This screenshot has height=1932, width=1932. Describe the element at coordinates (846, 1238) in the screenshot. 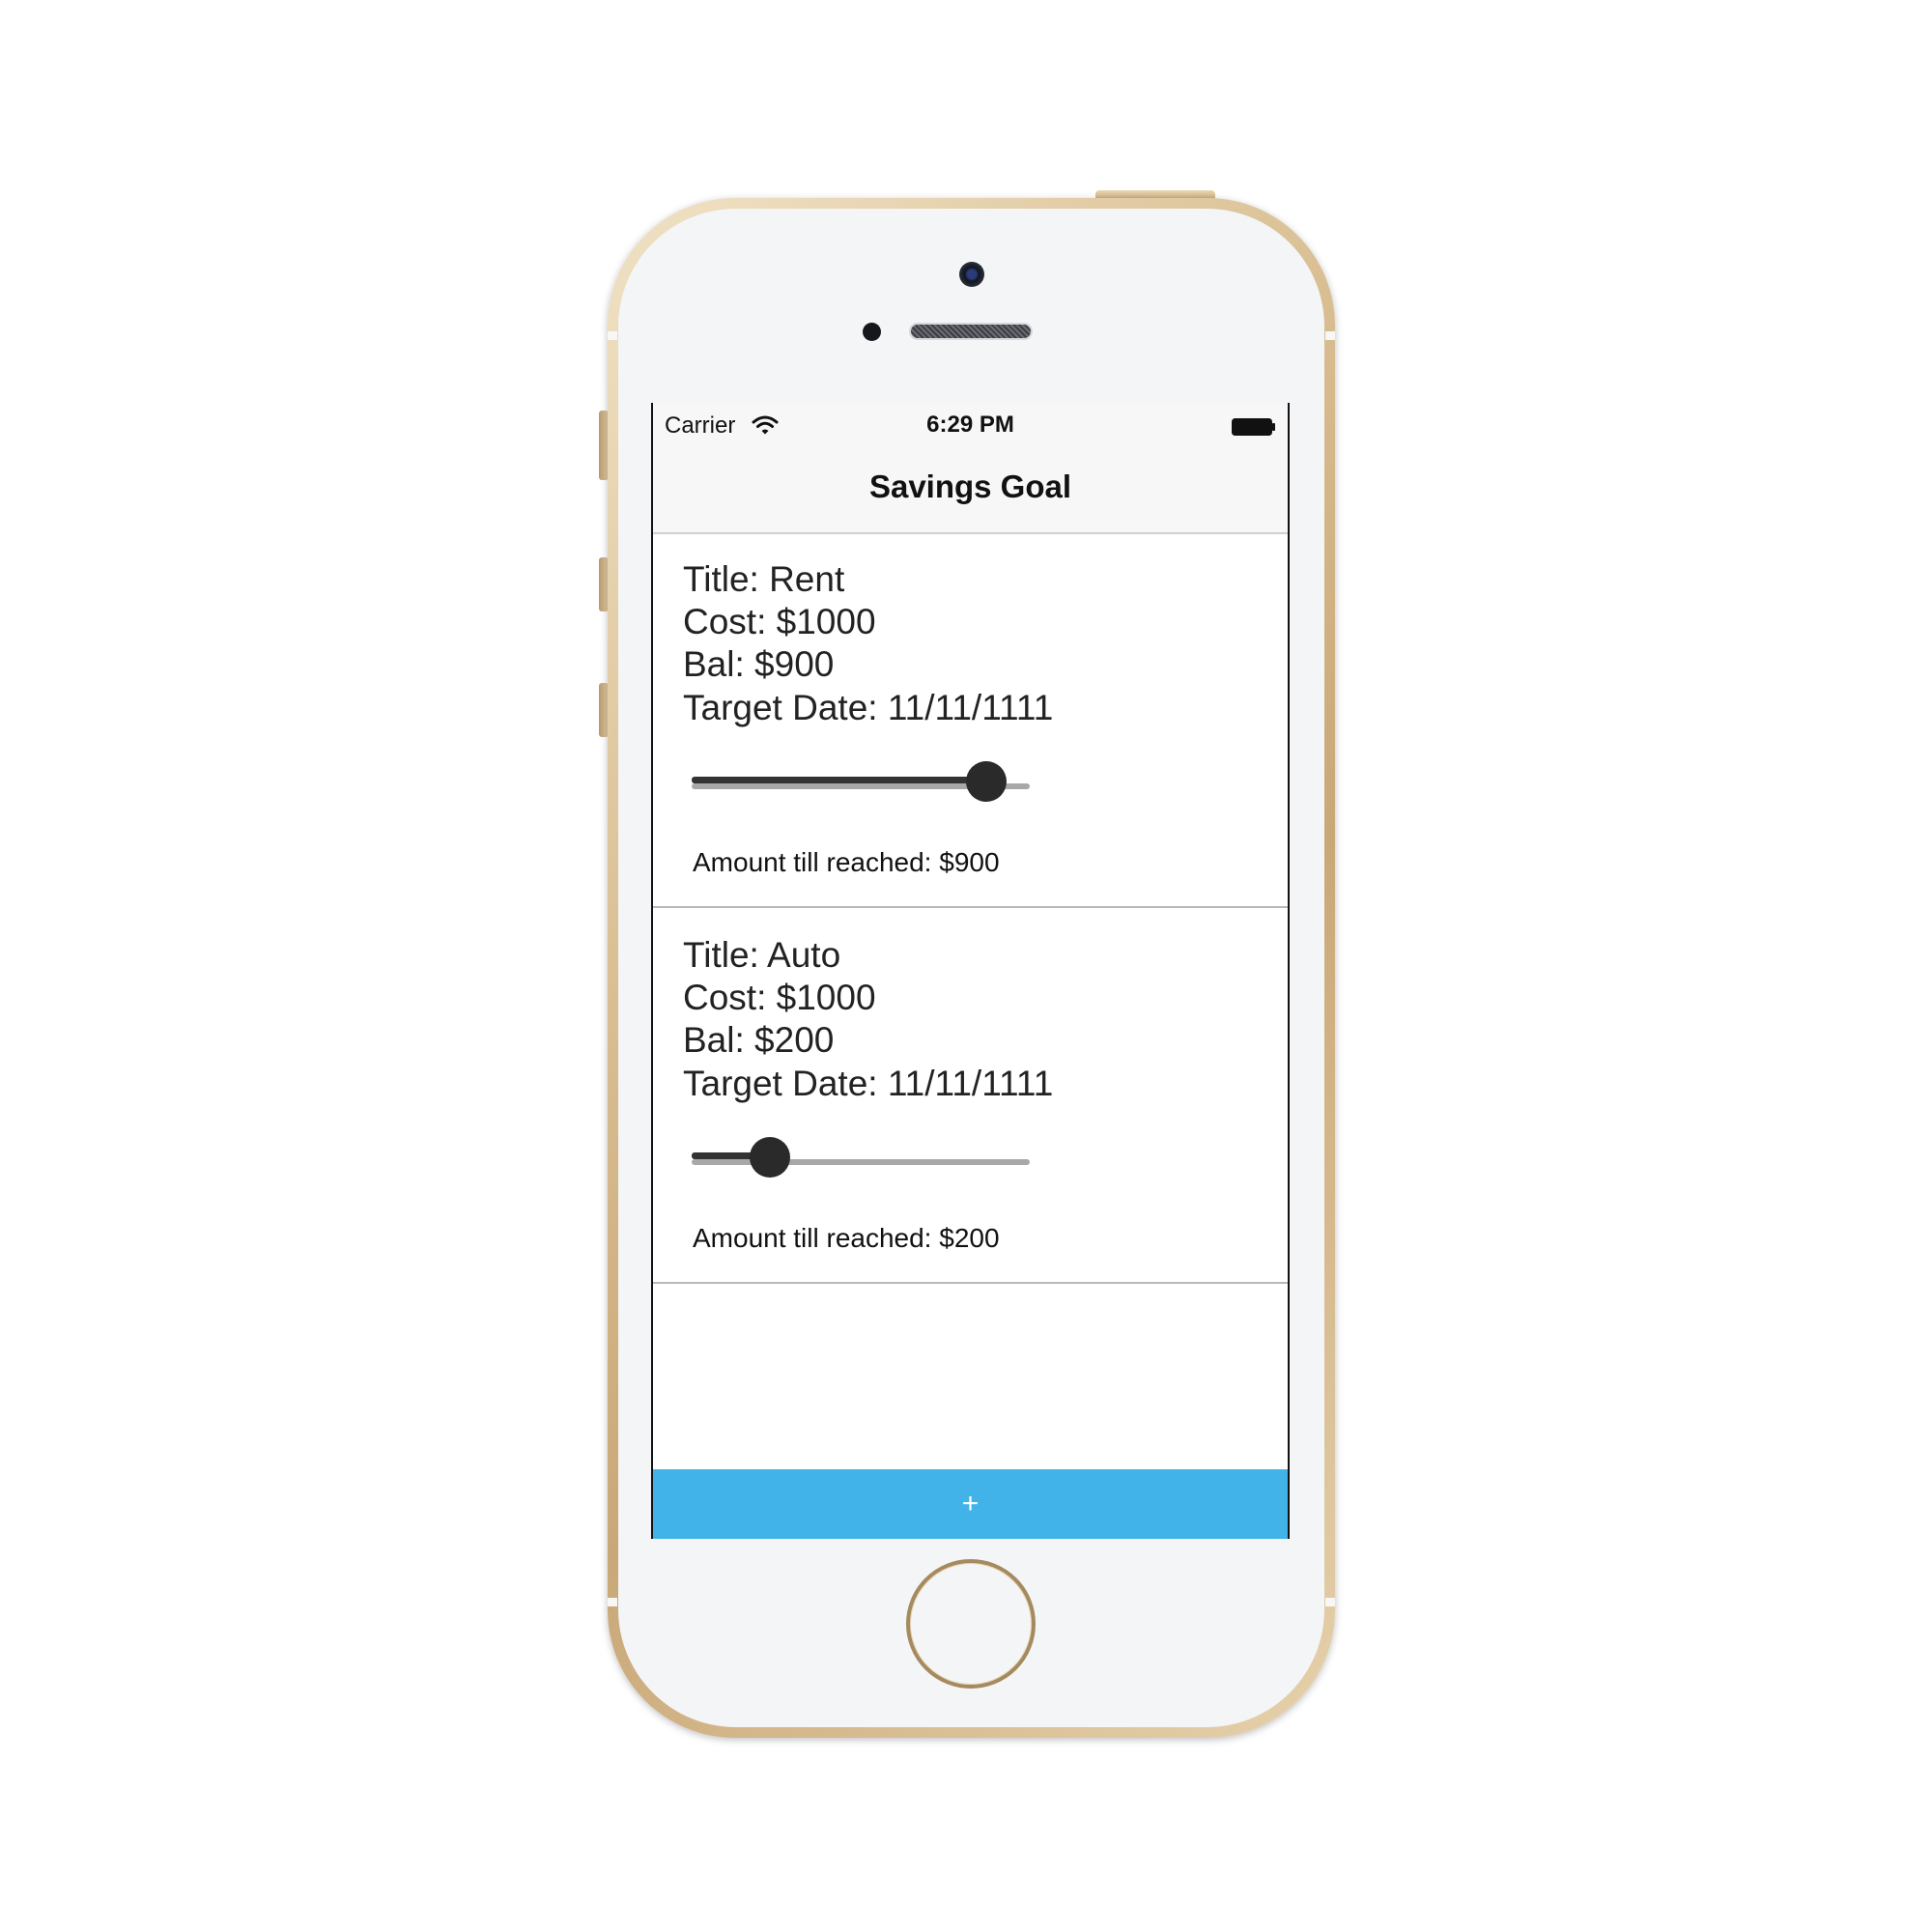

I see `amount-till-reached: Amount till reached: $200` at that location.